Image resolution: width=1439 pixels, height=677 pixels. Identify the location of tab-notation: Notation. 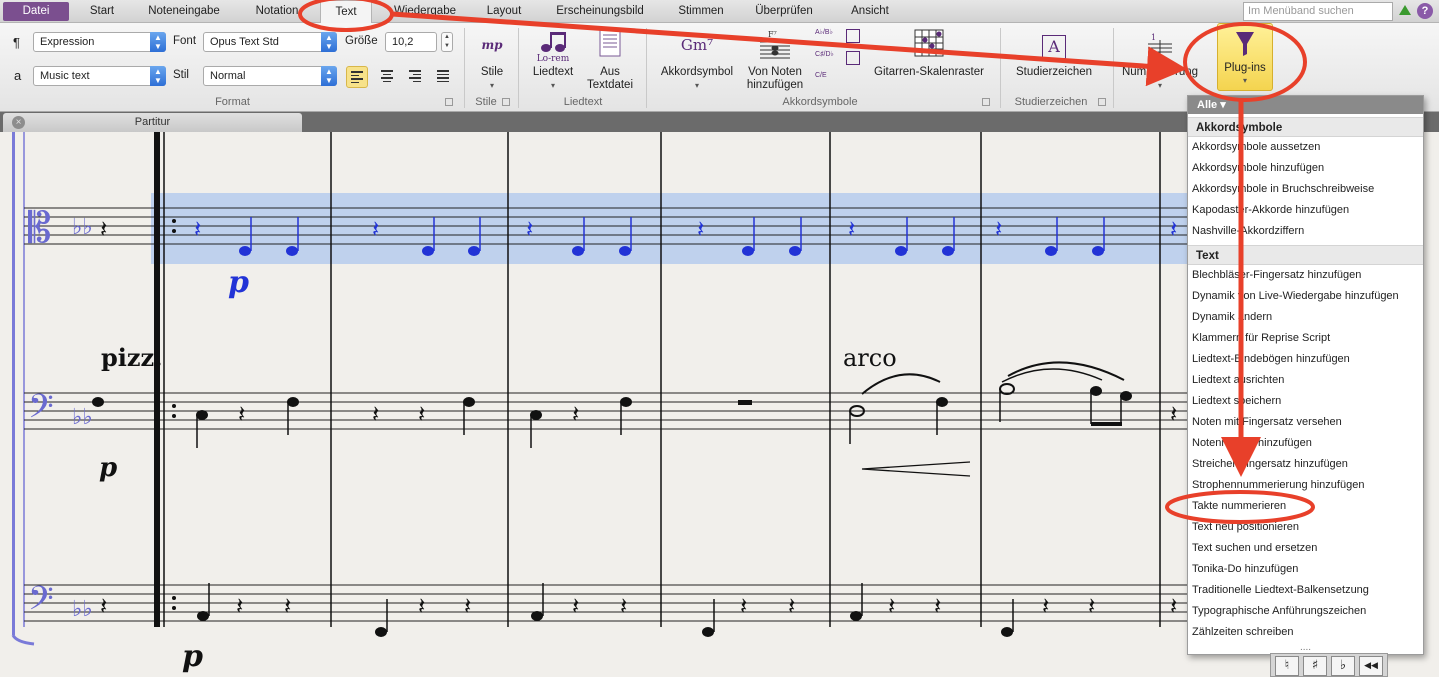
(277, 11).